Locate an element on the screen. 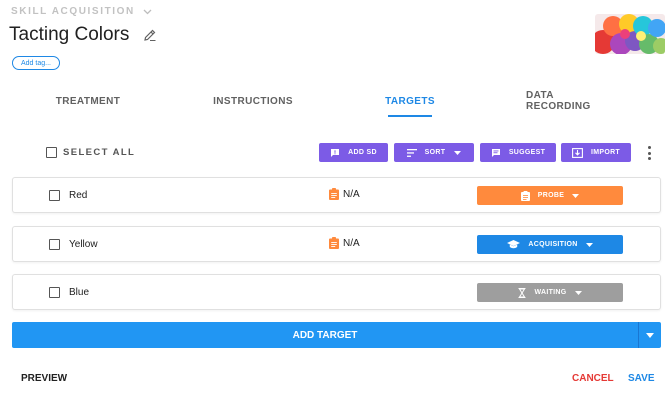 The image size is (670, 399). feedback-icon is located at coordinates (335, 153).